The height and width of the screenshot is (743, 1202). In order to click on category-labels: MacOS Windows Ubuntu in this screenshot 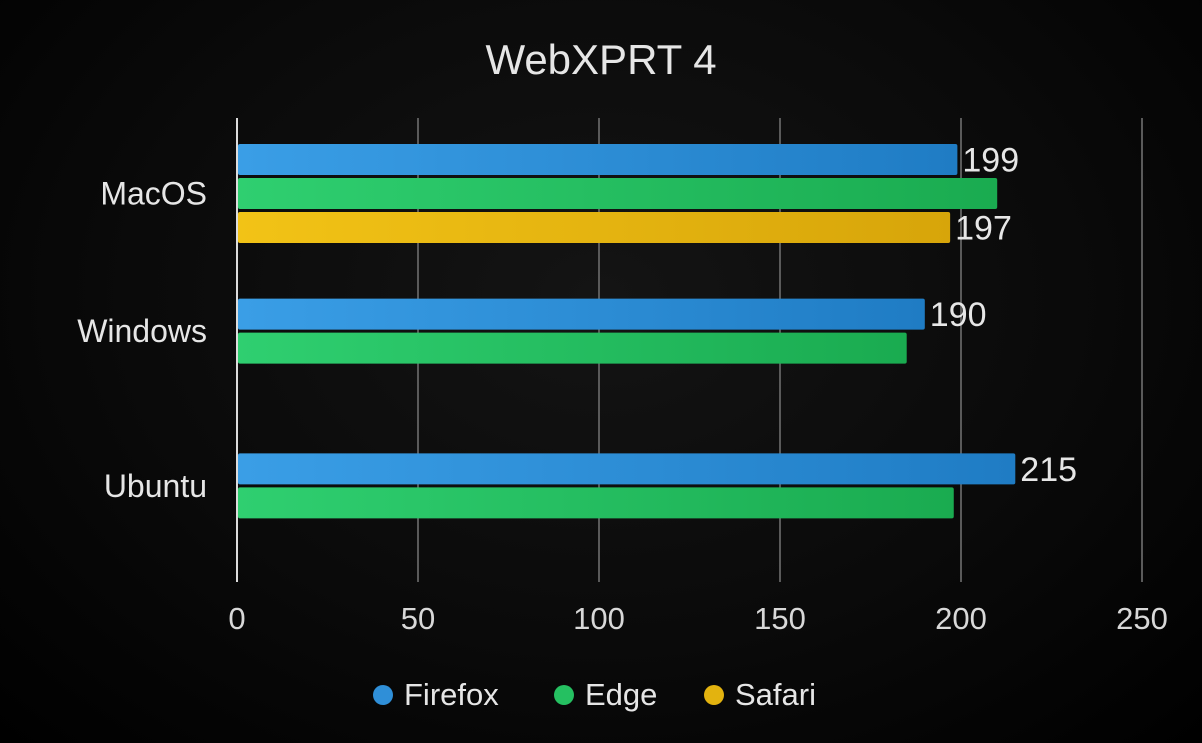, I will do `click(142, 340)`.